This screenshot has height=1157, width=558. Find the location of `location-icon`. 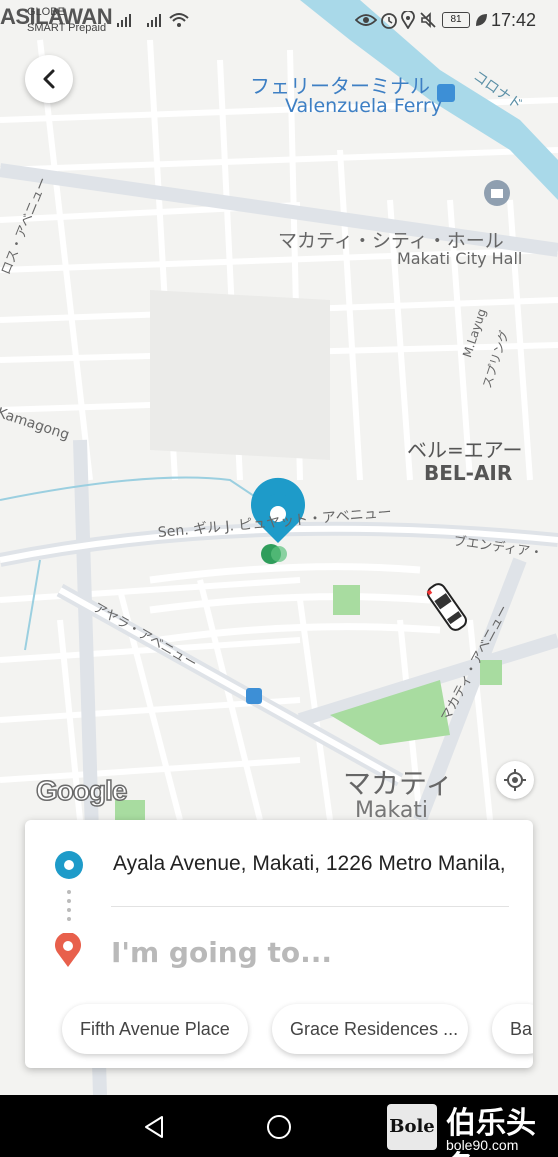

location-icon is located at coordinates (408, 20).